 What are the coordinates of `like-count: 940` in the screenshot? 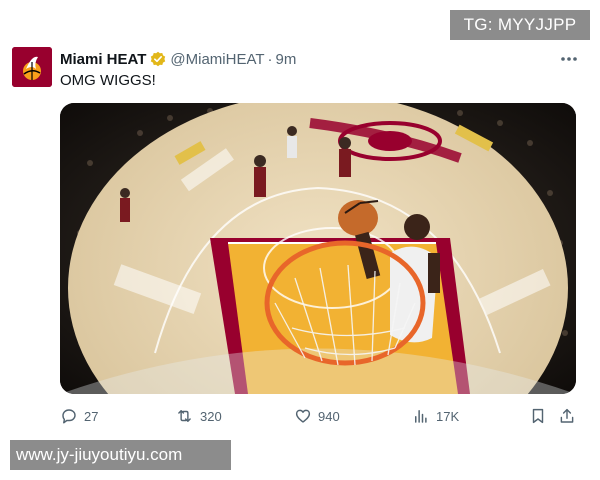 It's located at (329, 416).